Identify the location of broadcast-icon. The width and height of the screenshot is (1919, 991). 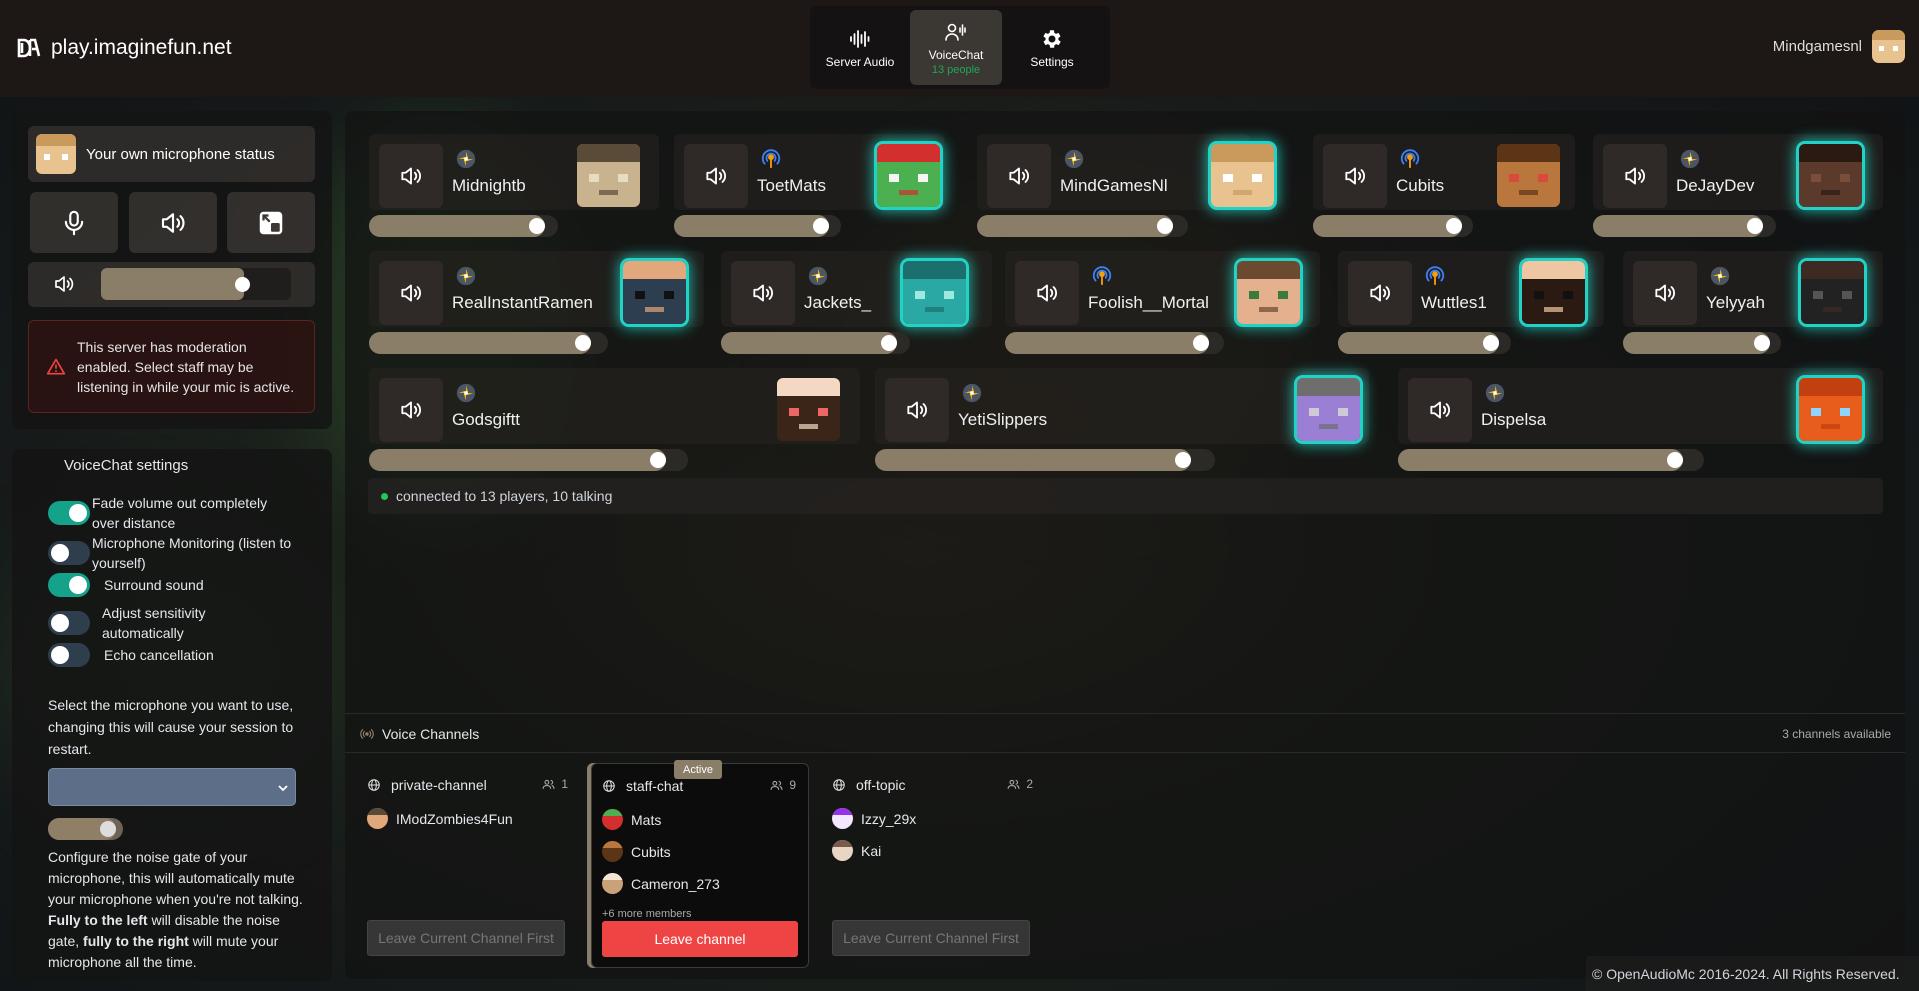
(367, 734).